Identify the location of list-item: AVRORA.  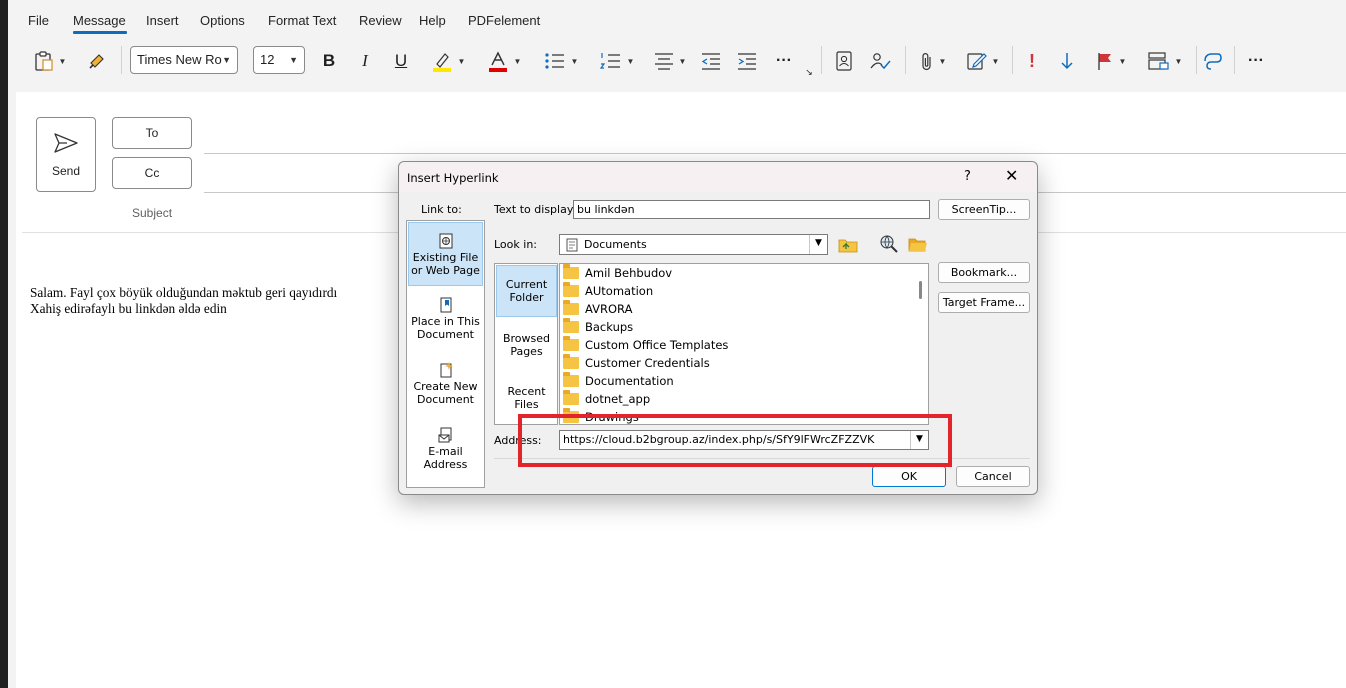
(597, 309).